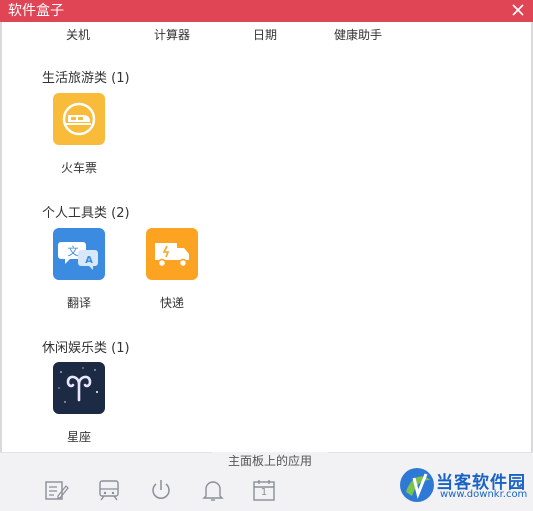  Describe the element at coordinates (79, 388) in the screenshot. I see `aries-icon` at that location.